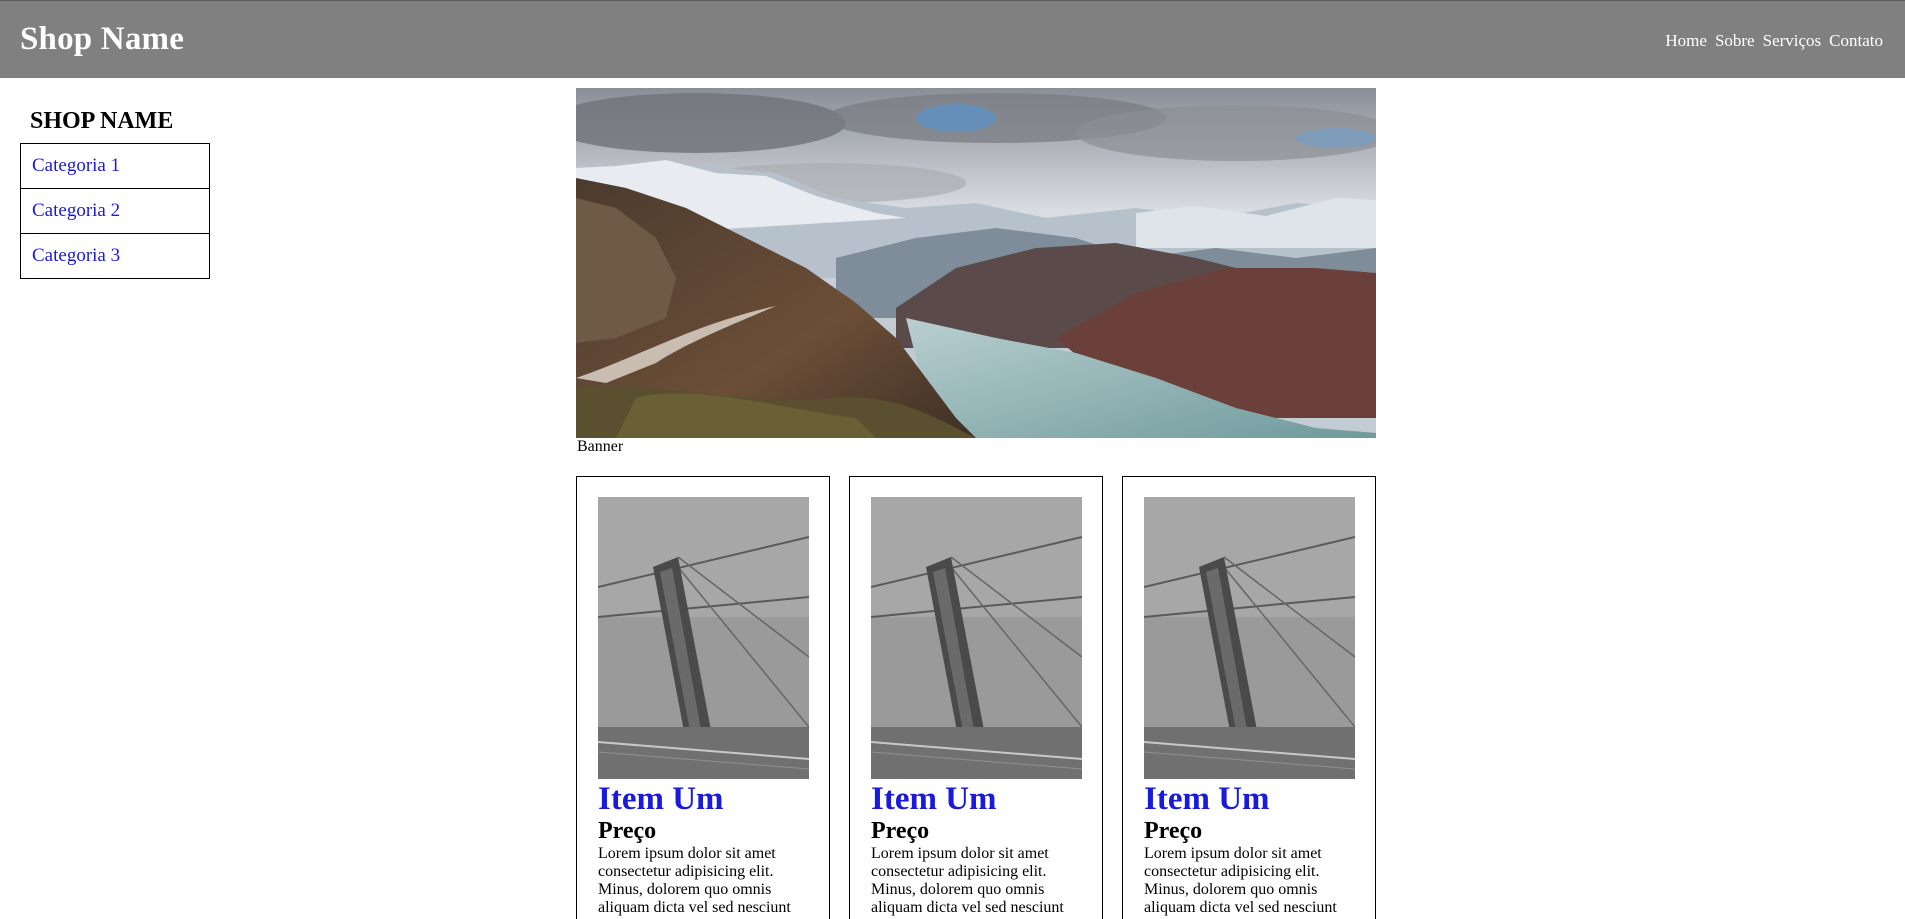 The height and width of the screenshot is (919, 1905). What do you see at coordinates (1735, 41) in the screenshot?
I see `nav-link-sobre: Sobre` at bounding box center [1735, 41].